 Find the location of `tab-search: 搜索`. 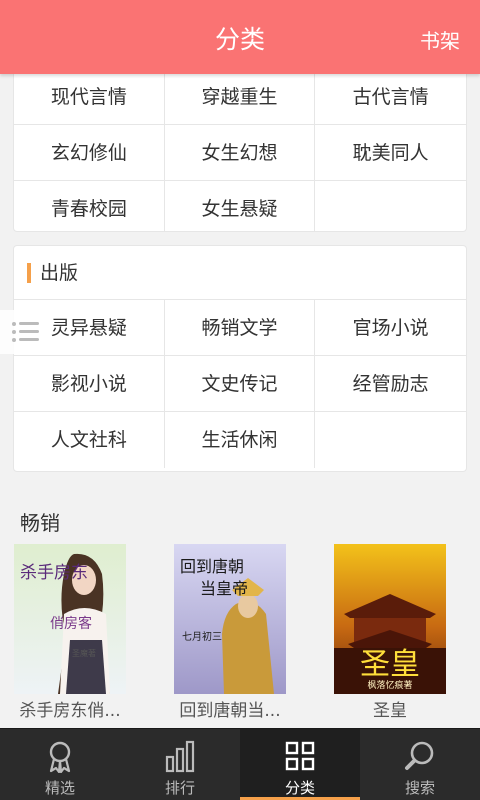

tab-search: 搜索 is located at coordinates (420, 764).